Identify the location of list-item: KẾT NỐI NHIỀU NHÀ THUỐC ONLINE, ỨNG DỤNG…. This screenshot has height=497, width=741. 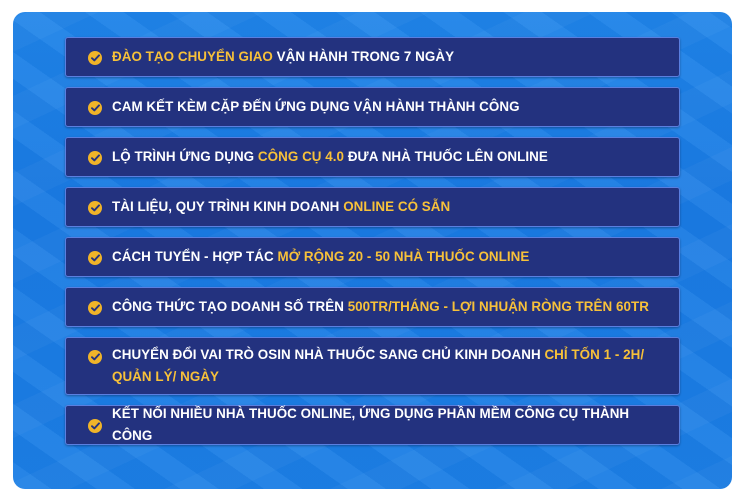
(372, 425).